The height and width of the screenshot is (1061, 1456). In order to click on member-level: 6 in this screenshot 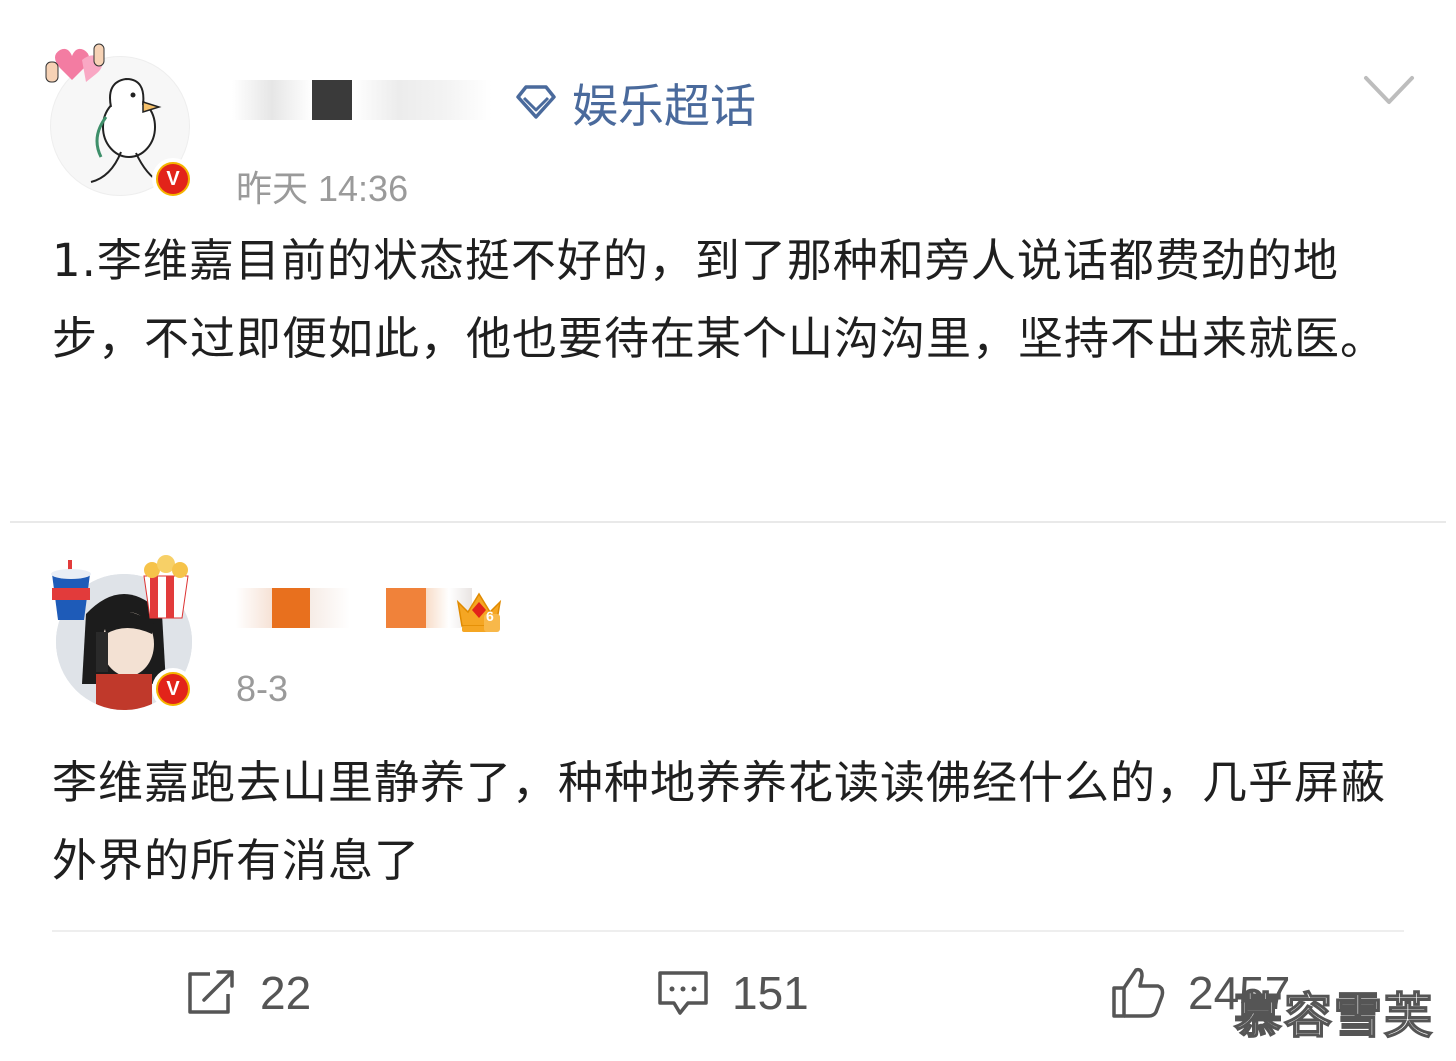, I will do `click(490, 616)`.